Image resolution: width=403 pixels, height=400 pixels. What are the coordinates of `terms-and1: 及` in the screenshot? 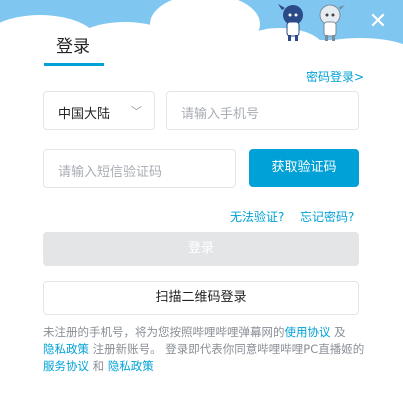 It's located at (338, 332).